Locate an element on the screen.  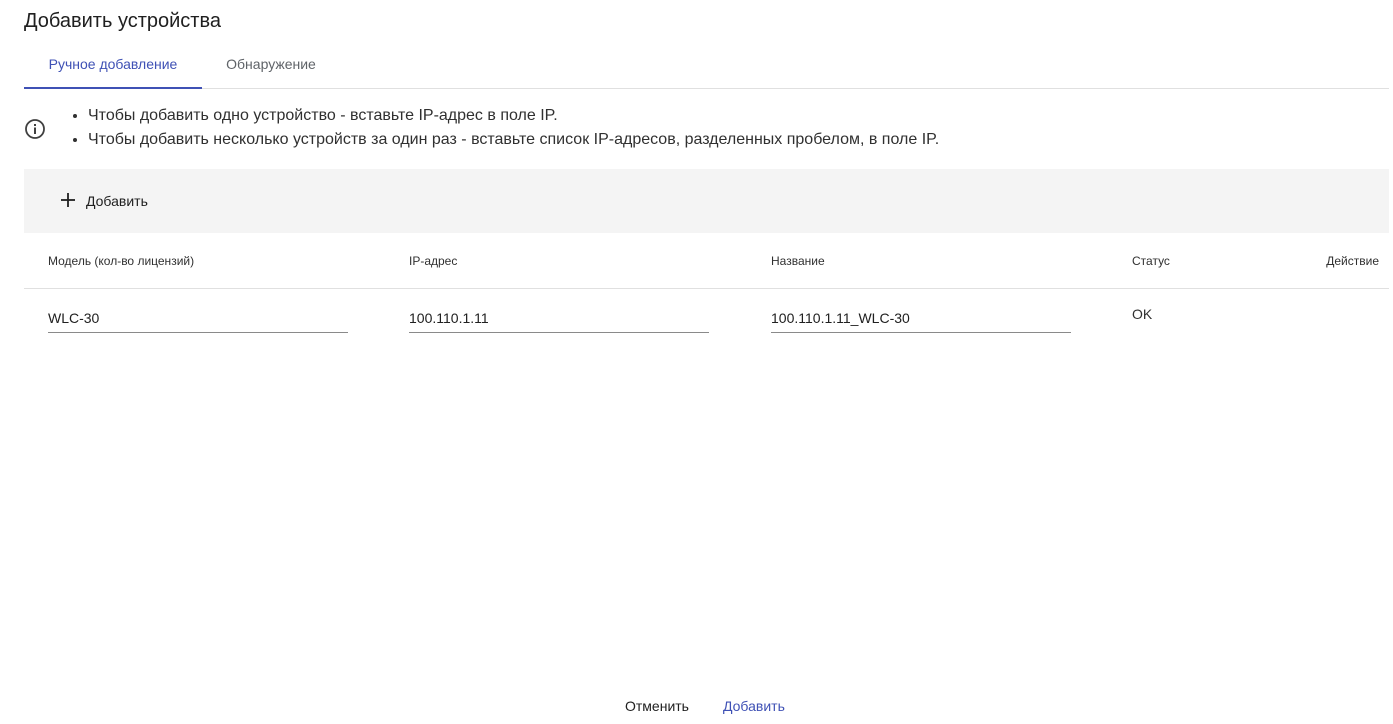
cancel-button: Отменить is located at coordinates (657, 706).